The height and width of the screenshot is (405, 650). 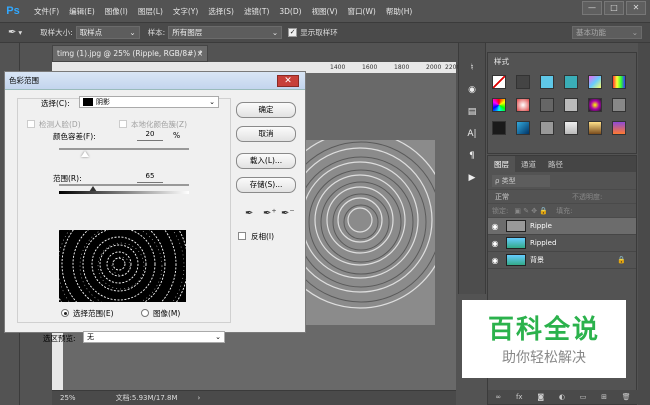 What do you see at coordinates (604, 397) in the screenshot?
I see `new-layer-icon: ⊞` at bounding box center [604, 397].